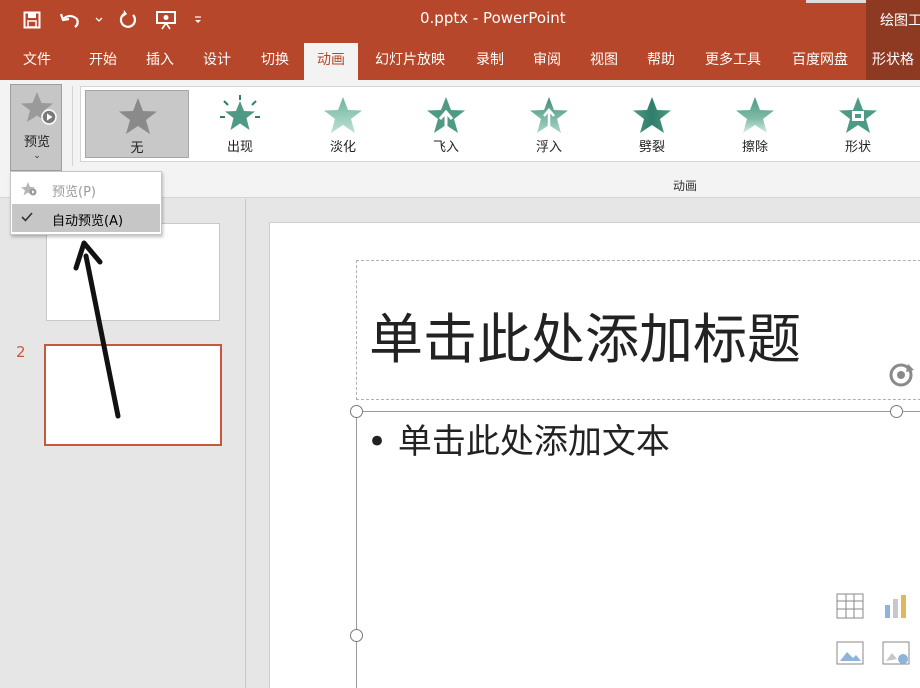 The height and width of the screenshot is (688, 920). I want to click on effect-label: 出现, so click(239, 147).